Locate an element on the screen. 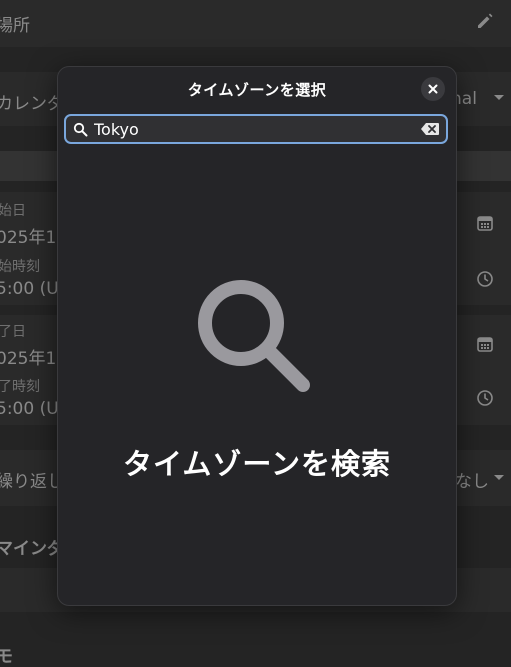 The width and height of the screenshot is (511, 667). notes-heading: モ is located at coordinates (6, 657).